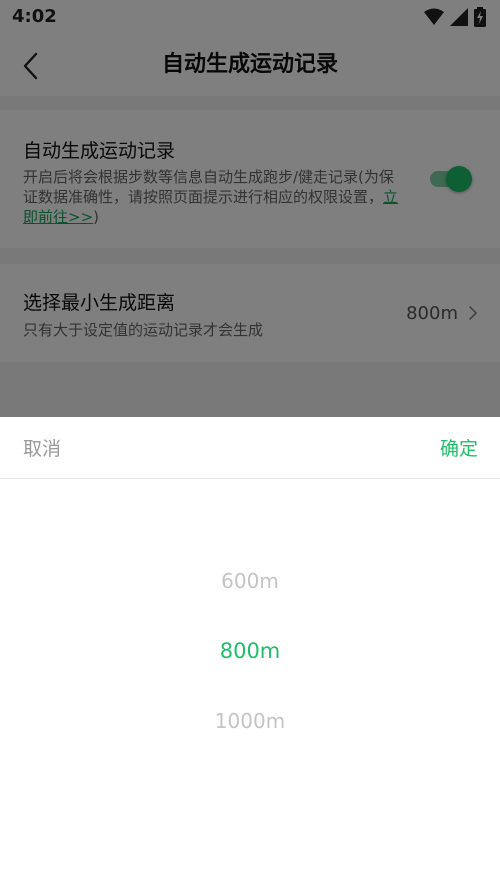 This screenshot has height=889, width=500. What do you see at coordinates (42, 447) in the screenshot?
I see `cancel-button: 取消` at bounding box center [42, 447].